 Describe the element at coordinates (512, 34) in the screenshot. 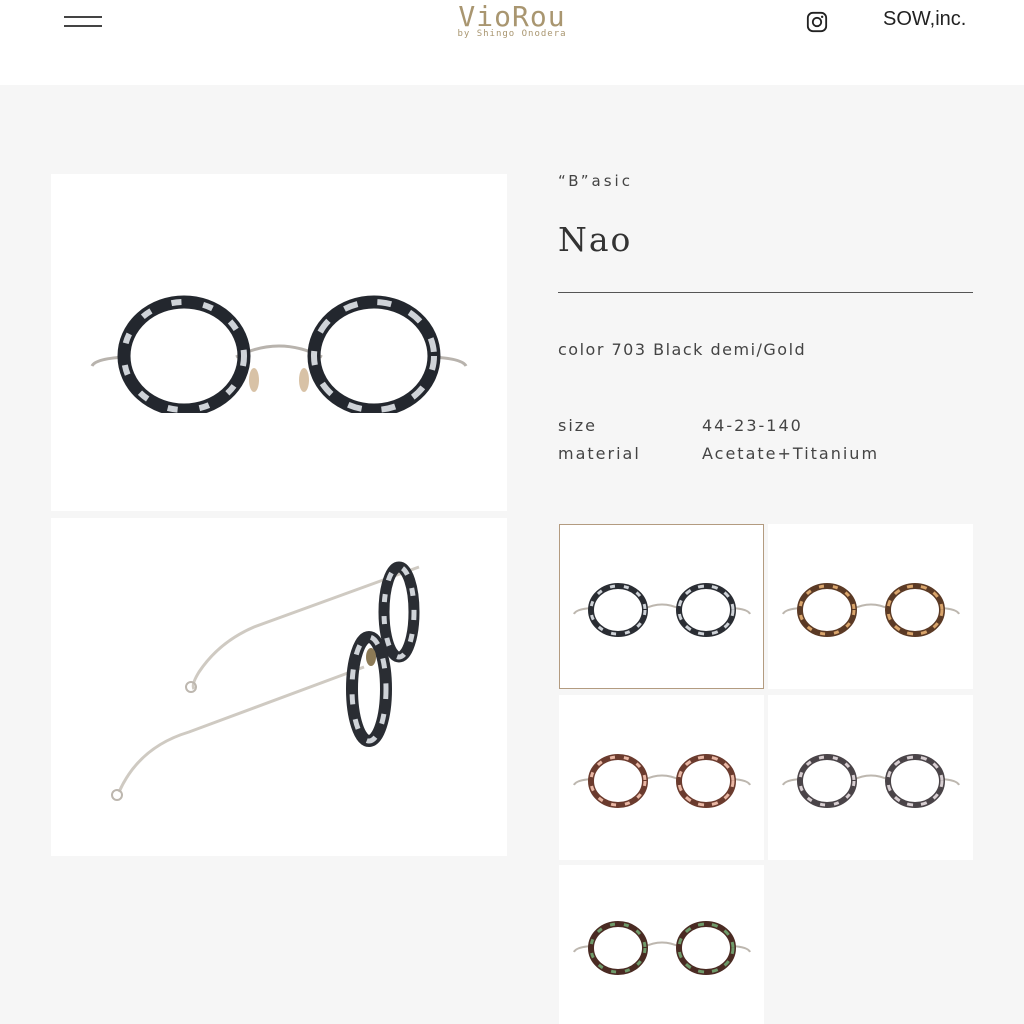

I see `logo-sub-text: by Shingo Onodera` at that location.